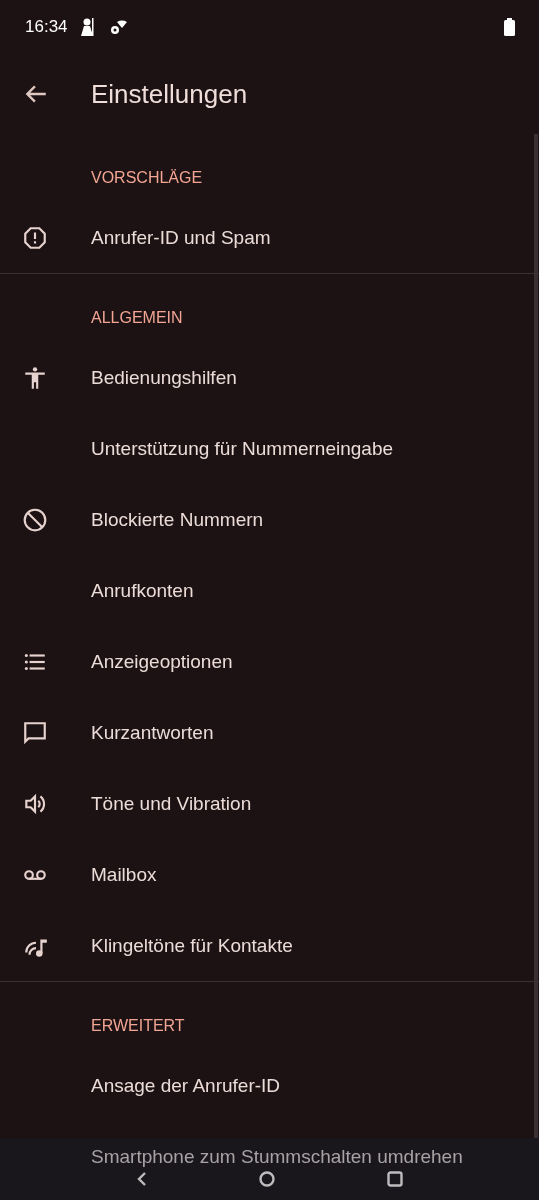 The width and height of the screenshot is (539, 1200). What do you see at coordinates (152, 732) in the screenshot?
I see `settings-item: Kurzantworten` at bounding box center [152, 732].